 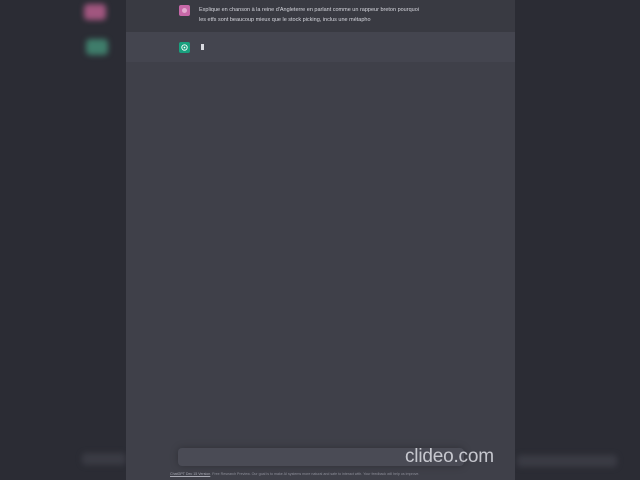 I want to click on openai-logo-icon, so click(x=184, y=47).